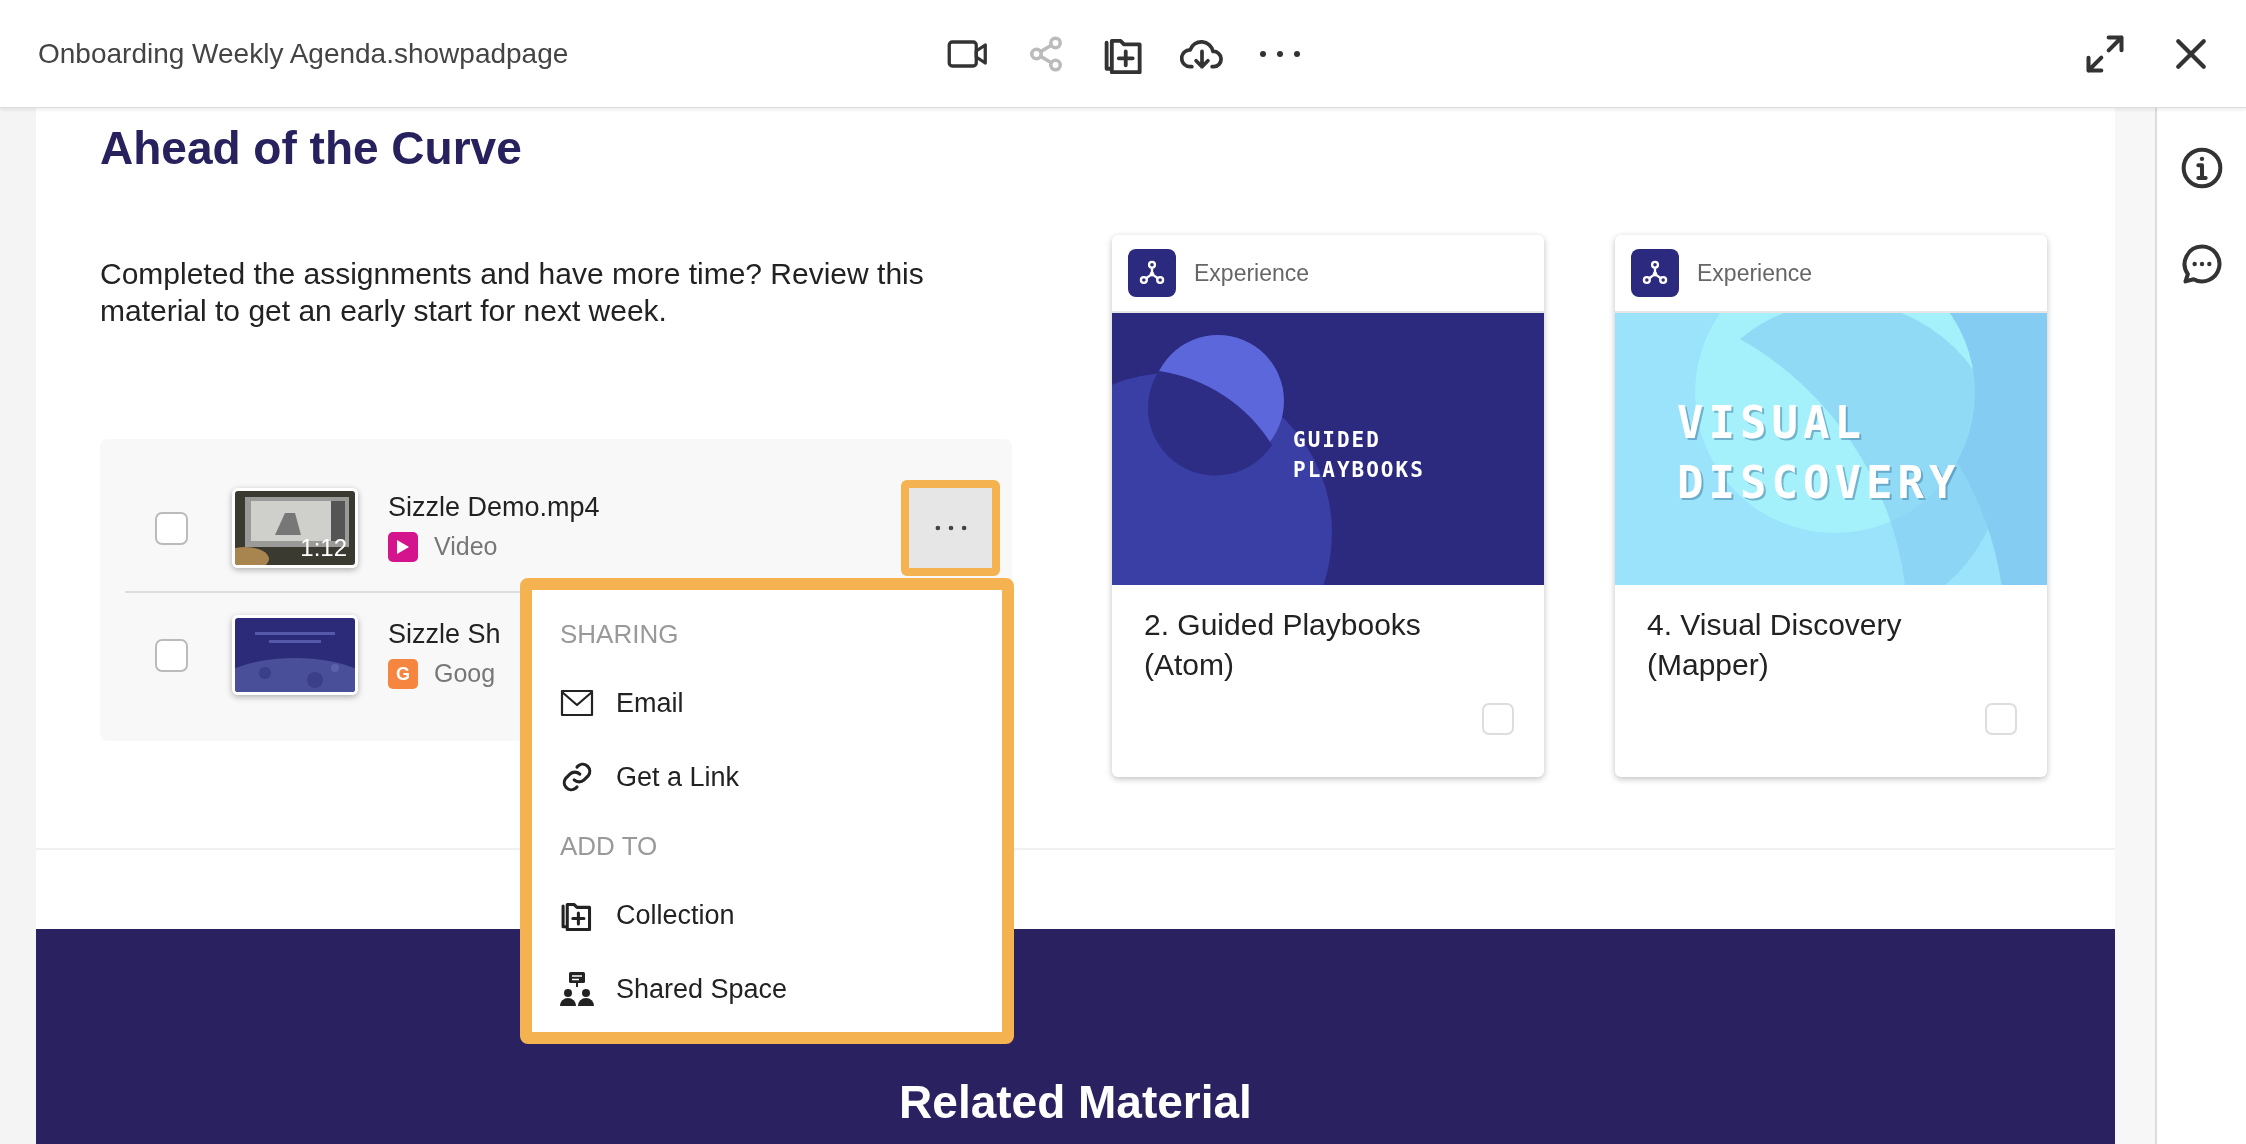  Describe the element at coordinates (767, 989) in the screenshot. I see `menu-item: Shared Space` at that location.